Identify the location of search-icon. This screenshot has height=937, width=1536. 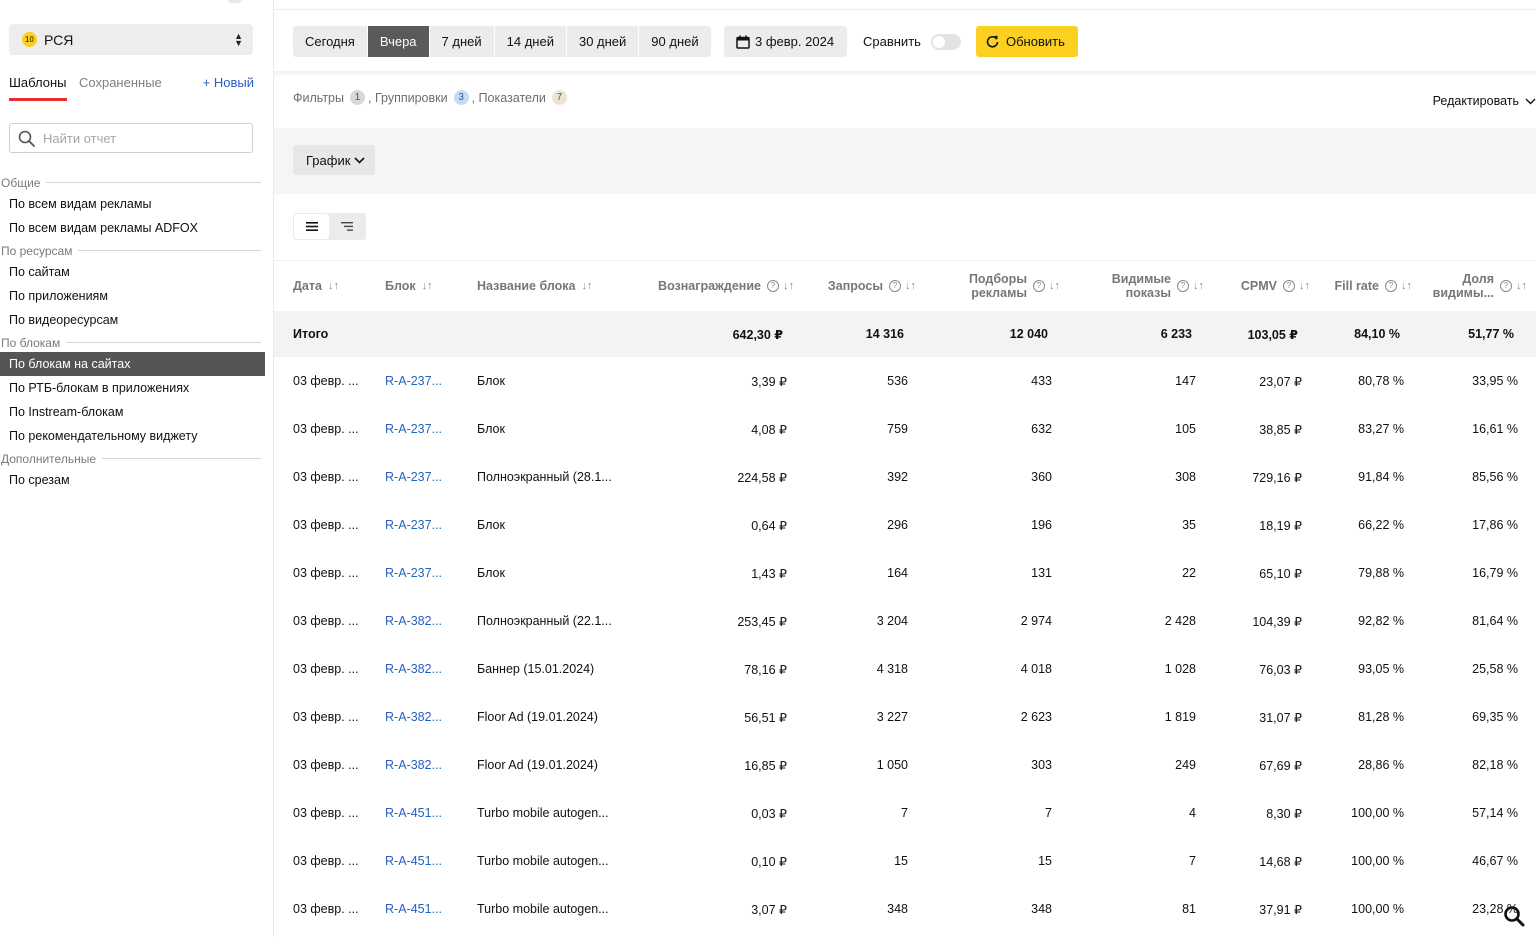
(26, 138).